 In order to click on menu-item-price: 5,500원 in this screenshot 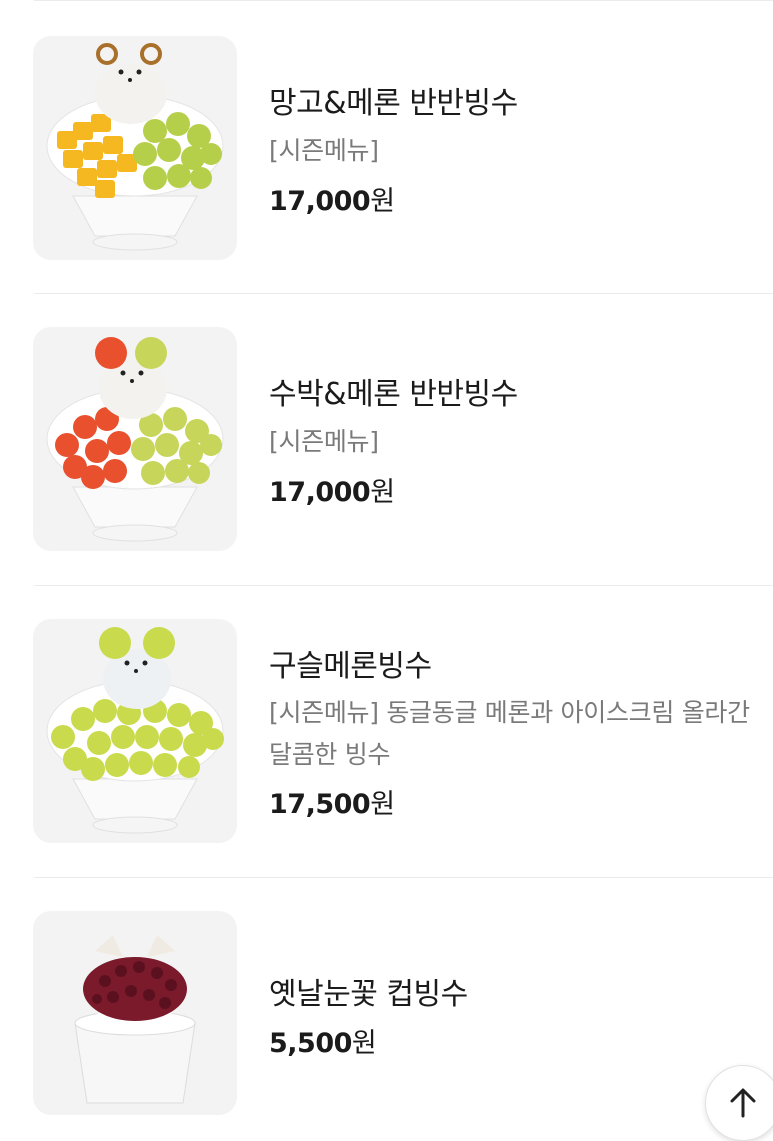, I will do `click(323, 1040)`.